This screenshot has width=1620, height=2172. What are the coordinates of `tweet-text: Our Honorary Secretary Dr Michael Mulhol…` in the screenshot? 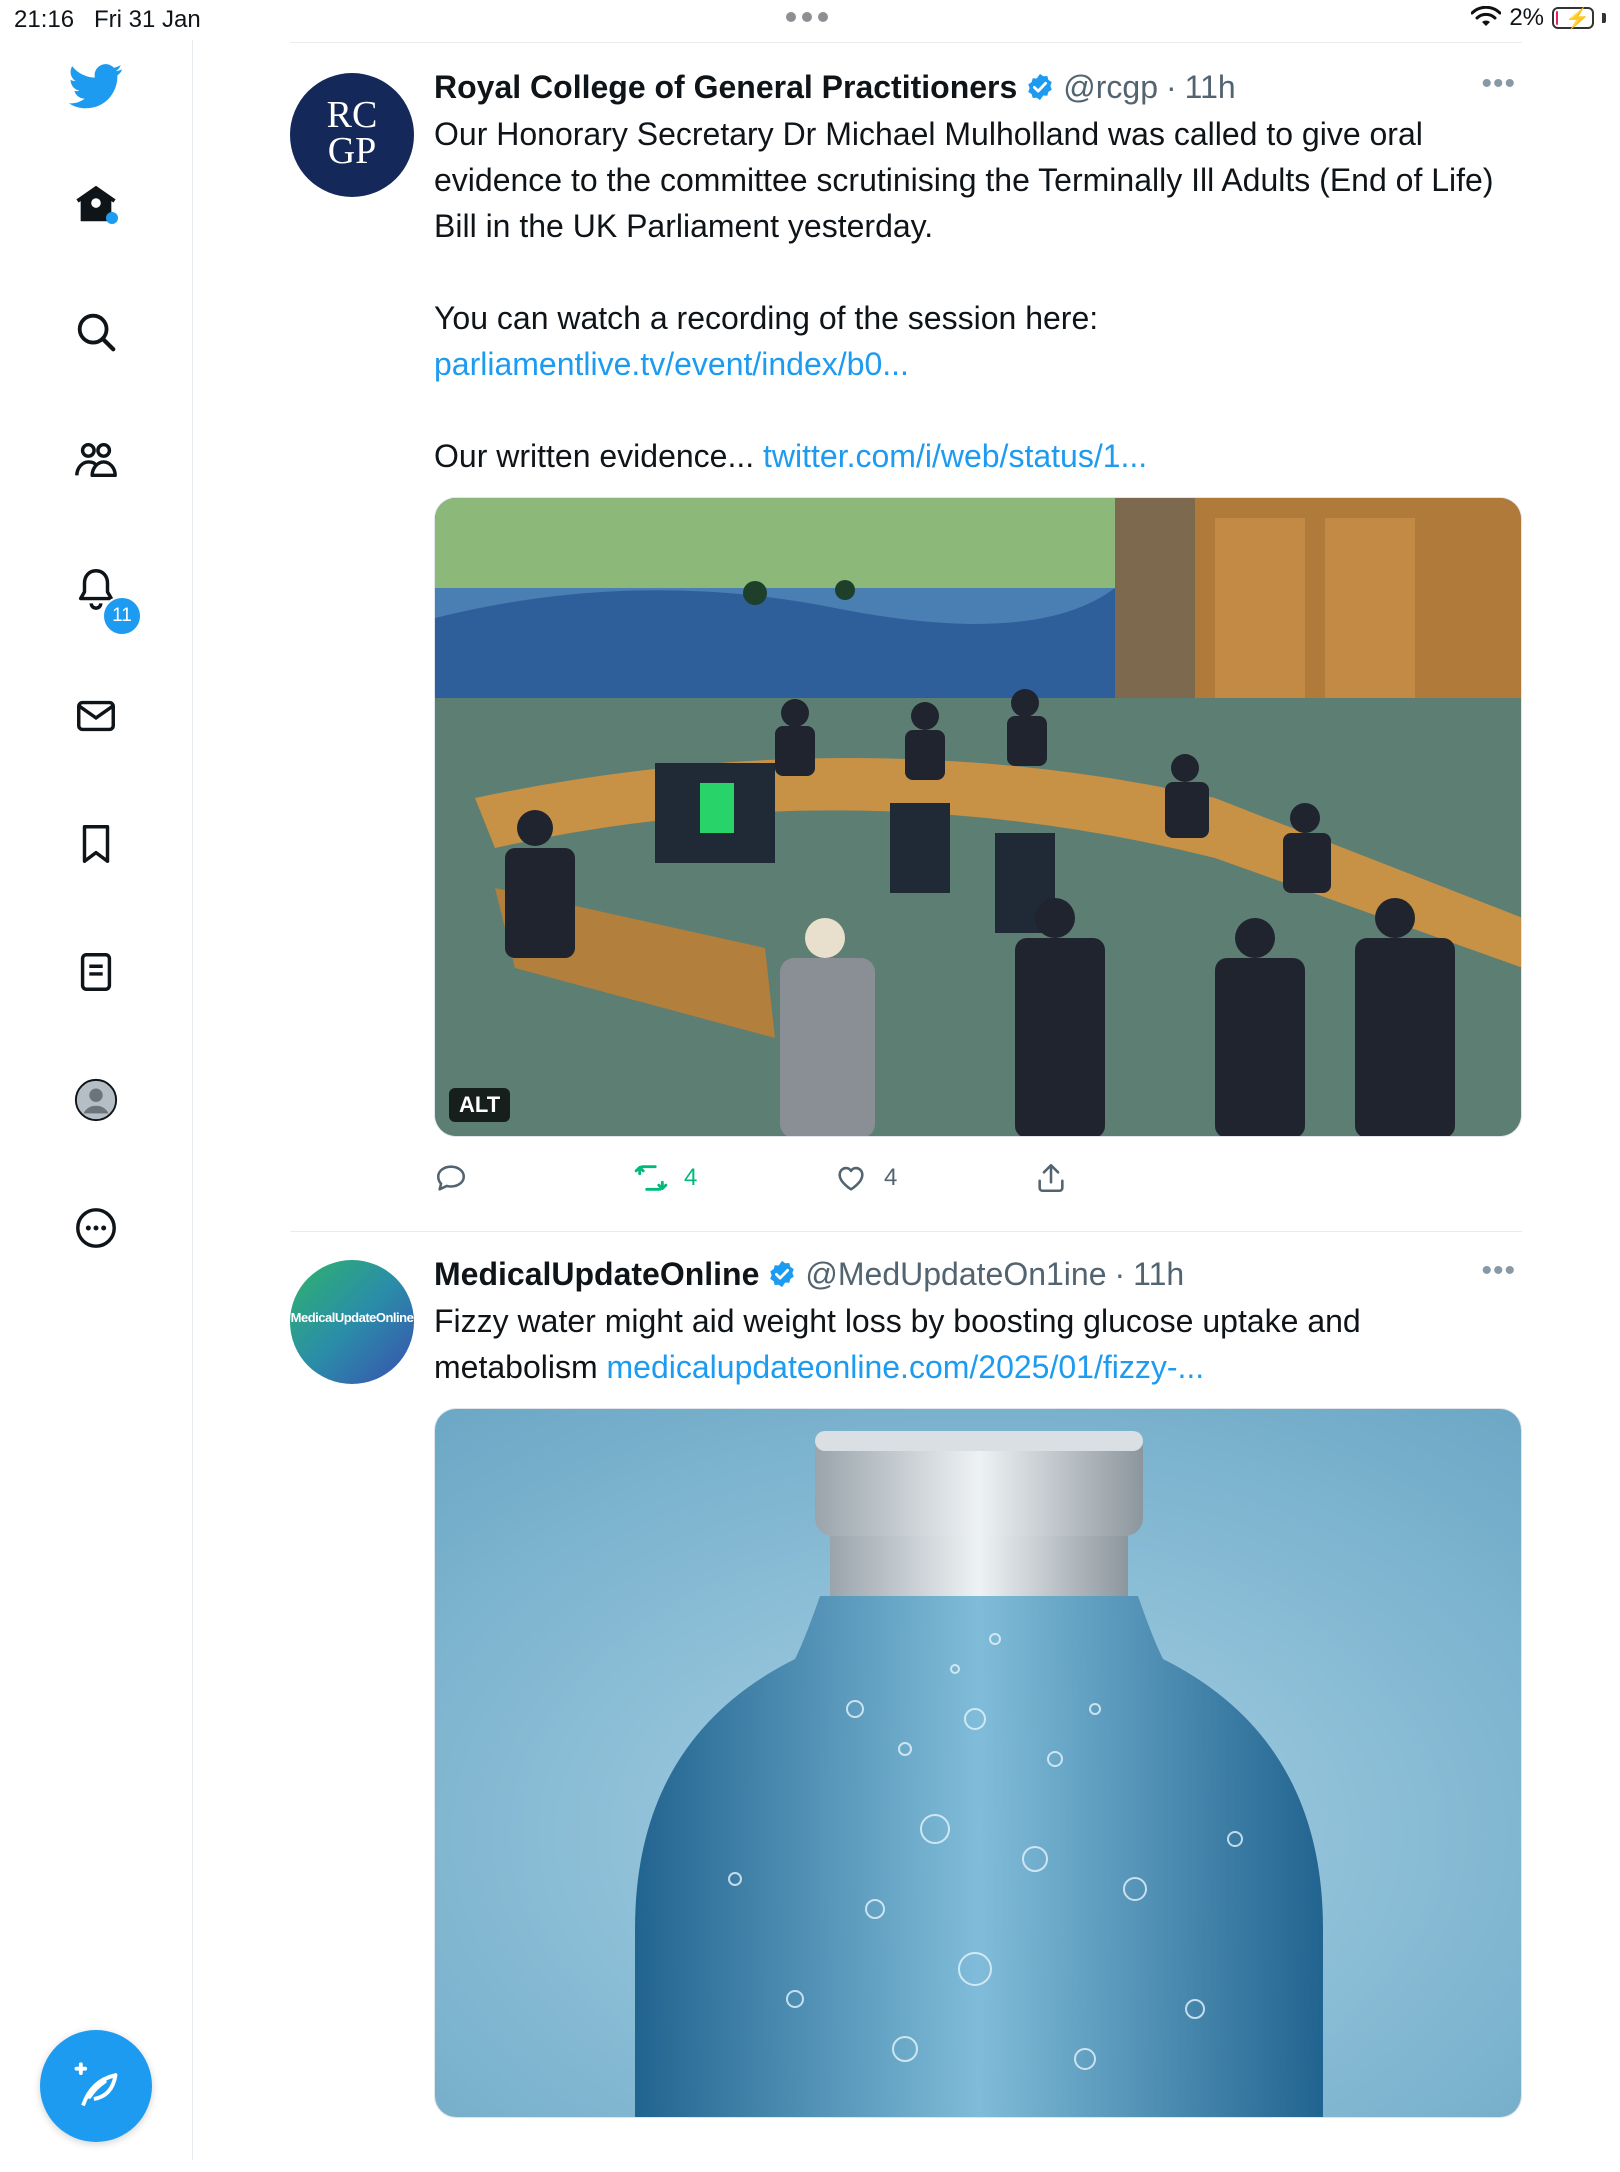 It's located at (978, 295).